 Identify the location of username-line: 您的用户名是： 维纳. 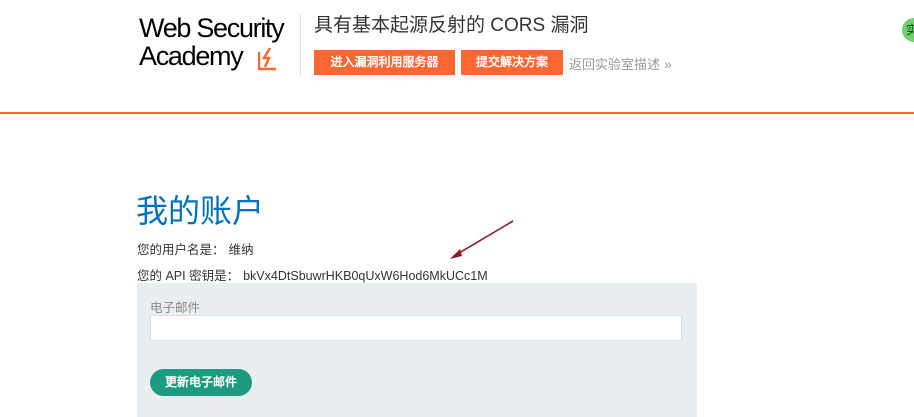
(195, 248).